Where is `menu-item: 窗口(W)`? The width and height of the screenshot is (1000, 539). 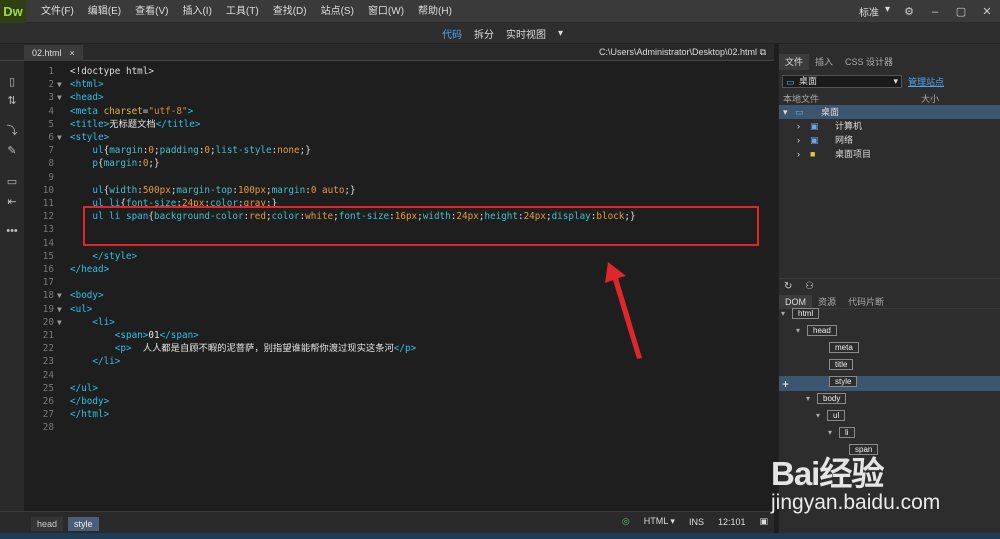
menu-item: 窗口(W) is located at coordinates (386, 11).